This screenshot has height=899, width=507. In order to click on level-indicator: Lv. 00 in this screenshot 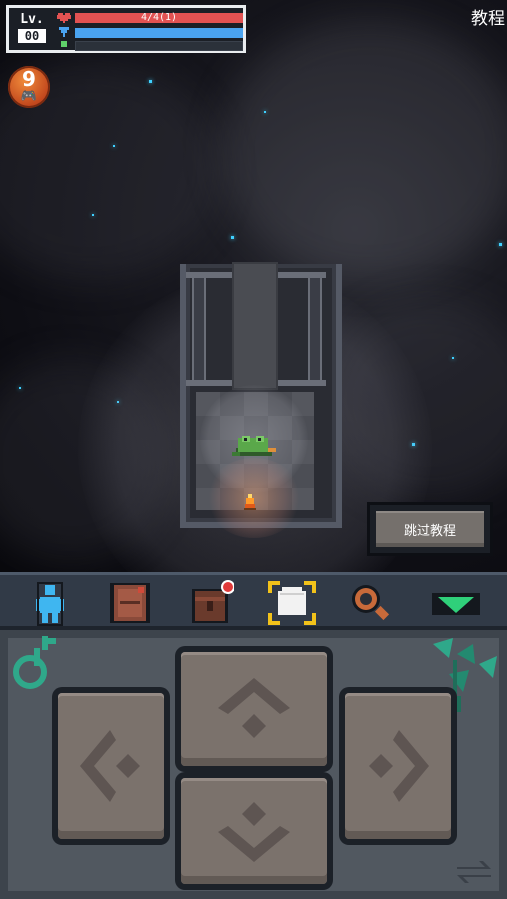, I will do `click(32, 30)`.